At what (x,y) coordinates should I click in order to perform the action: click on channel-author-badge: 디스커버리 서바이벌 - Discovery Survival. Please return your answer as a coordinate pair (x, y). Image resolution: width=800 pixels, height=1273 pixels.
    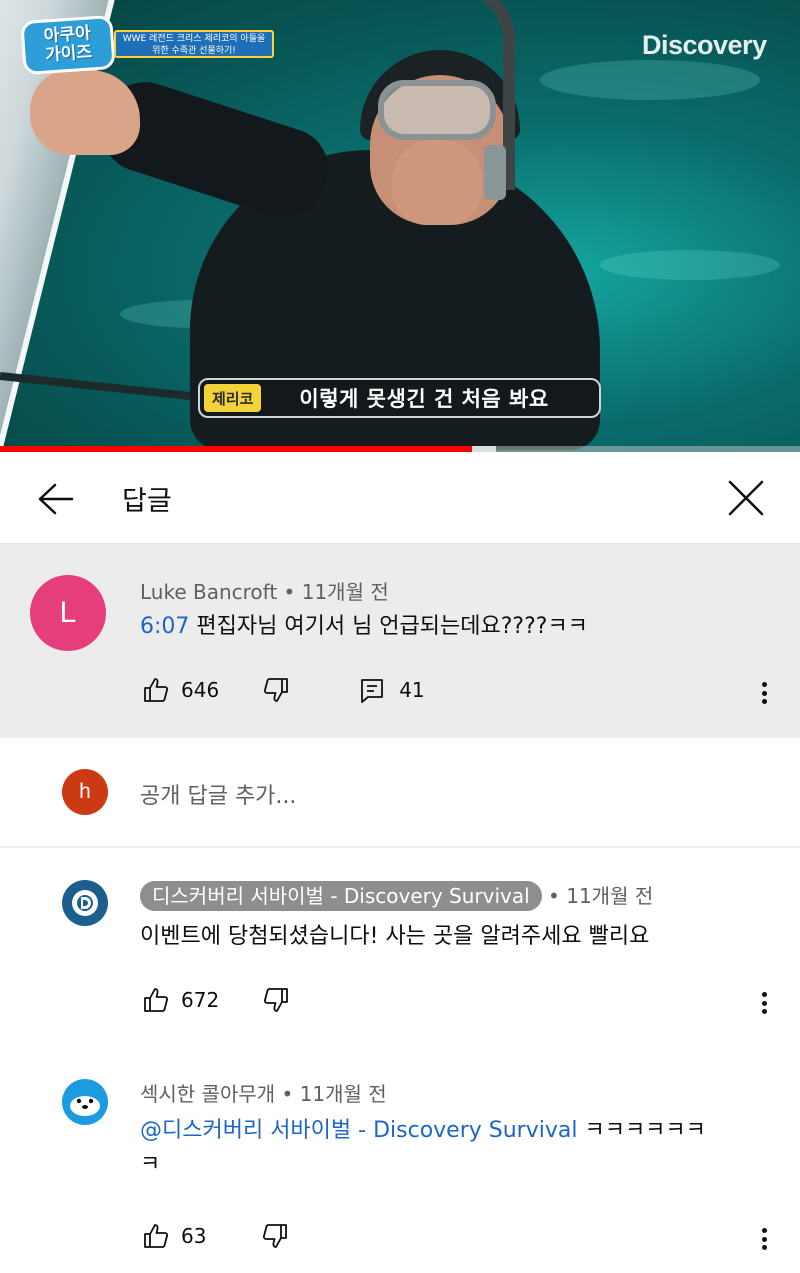
    Looking at the image, I should click on (341, 896).